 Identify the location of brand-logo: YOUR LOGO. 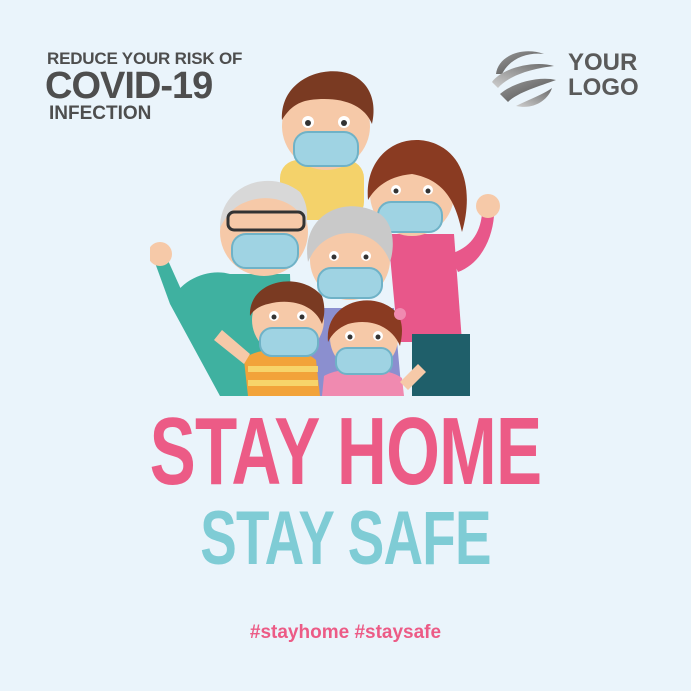
(568, 79).